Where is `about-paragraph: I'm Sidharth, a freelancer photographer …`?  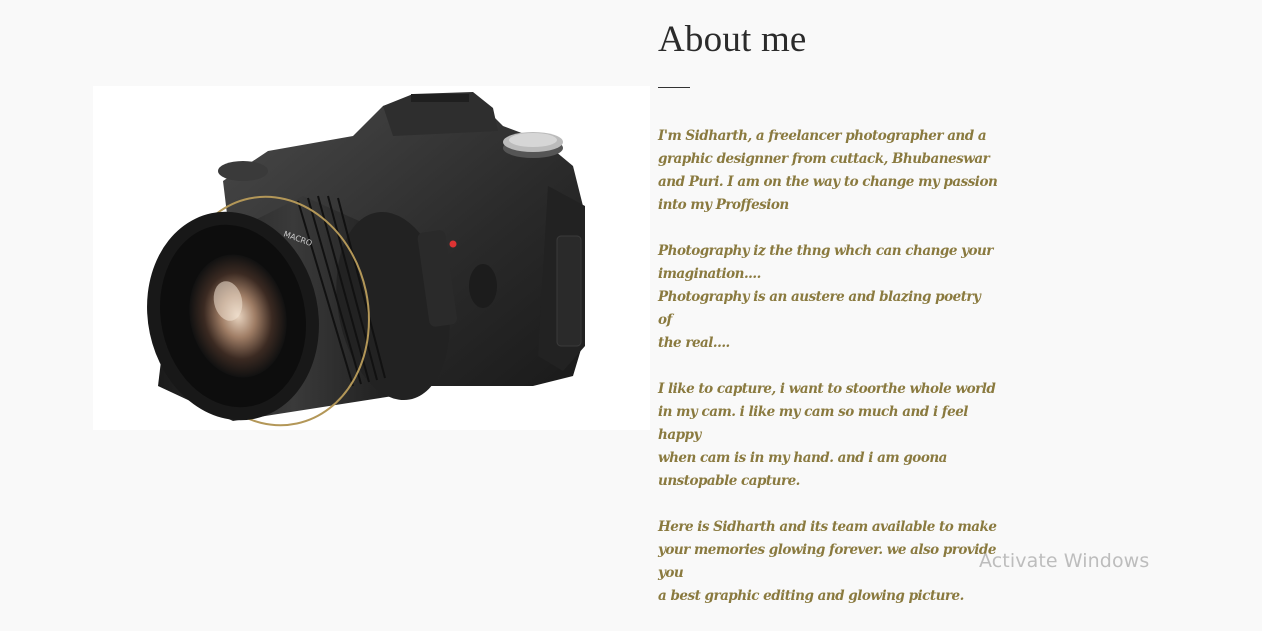 about-paragraph: I'm Sidharth, a freelancer photographer … is located at coordinates (828, 170).